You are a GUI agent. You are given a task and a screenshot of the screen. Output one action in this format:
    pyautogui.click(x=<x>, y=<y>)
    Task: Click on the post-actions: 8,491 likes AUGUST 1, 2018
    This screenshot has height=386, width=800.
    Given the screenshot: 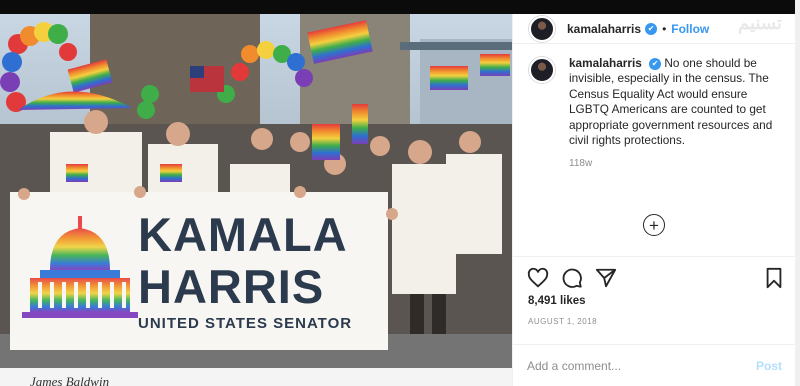 What is the action you would take?
    pyautogui.click(x=654, y=304)
    